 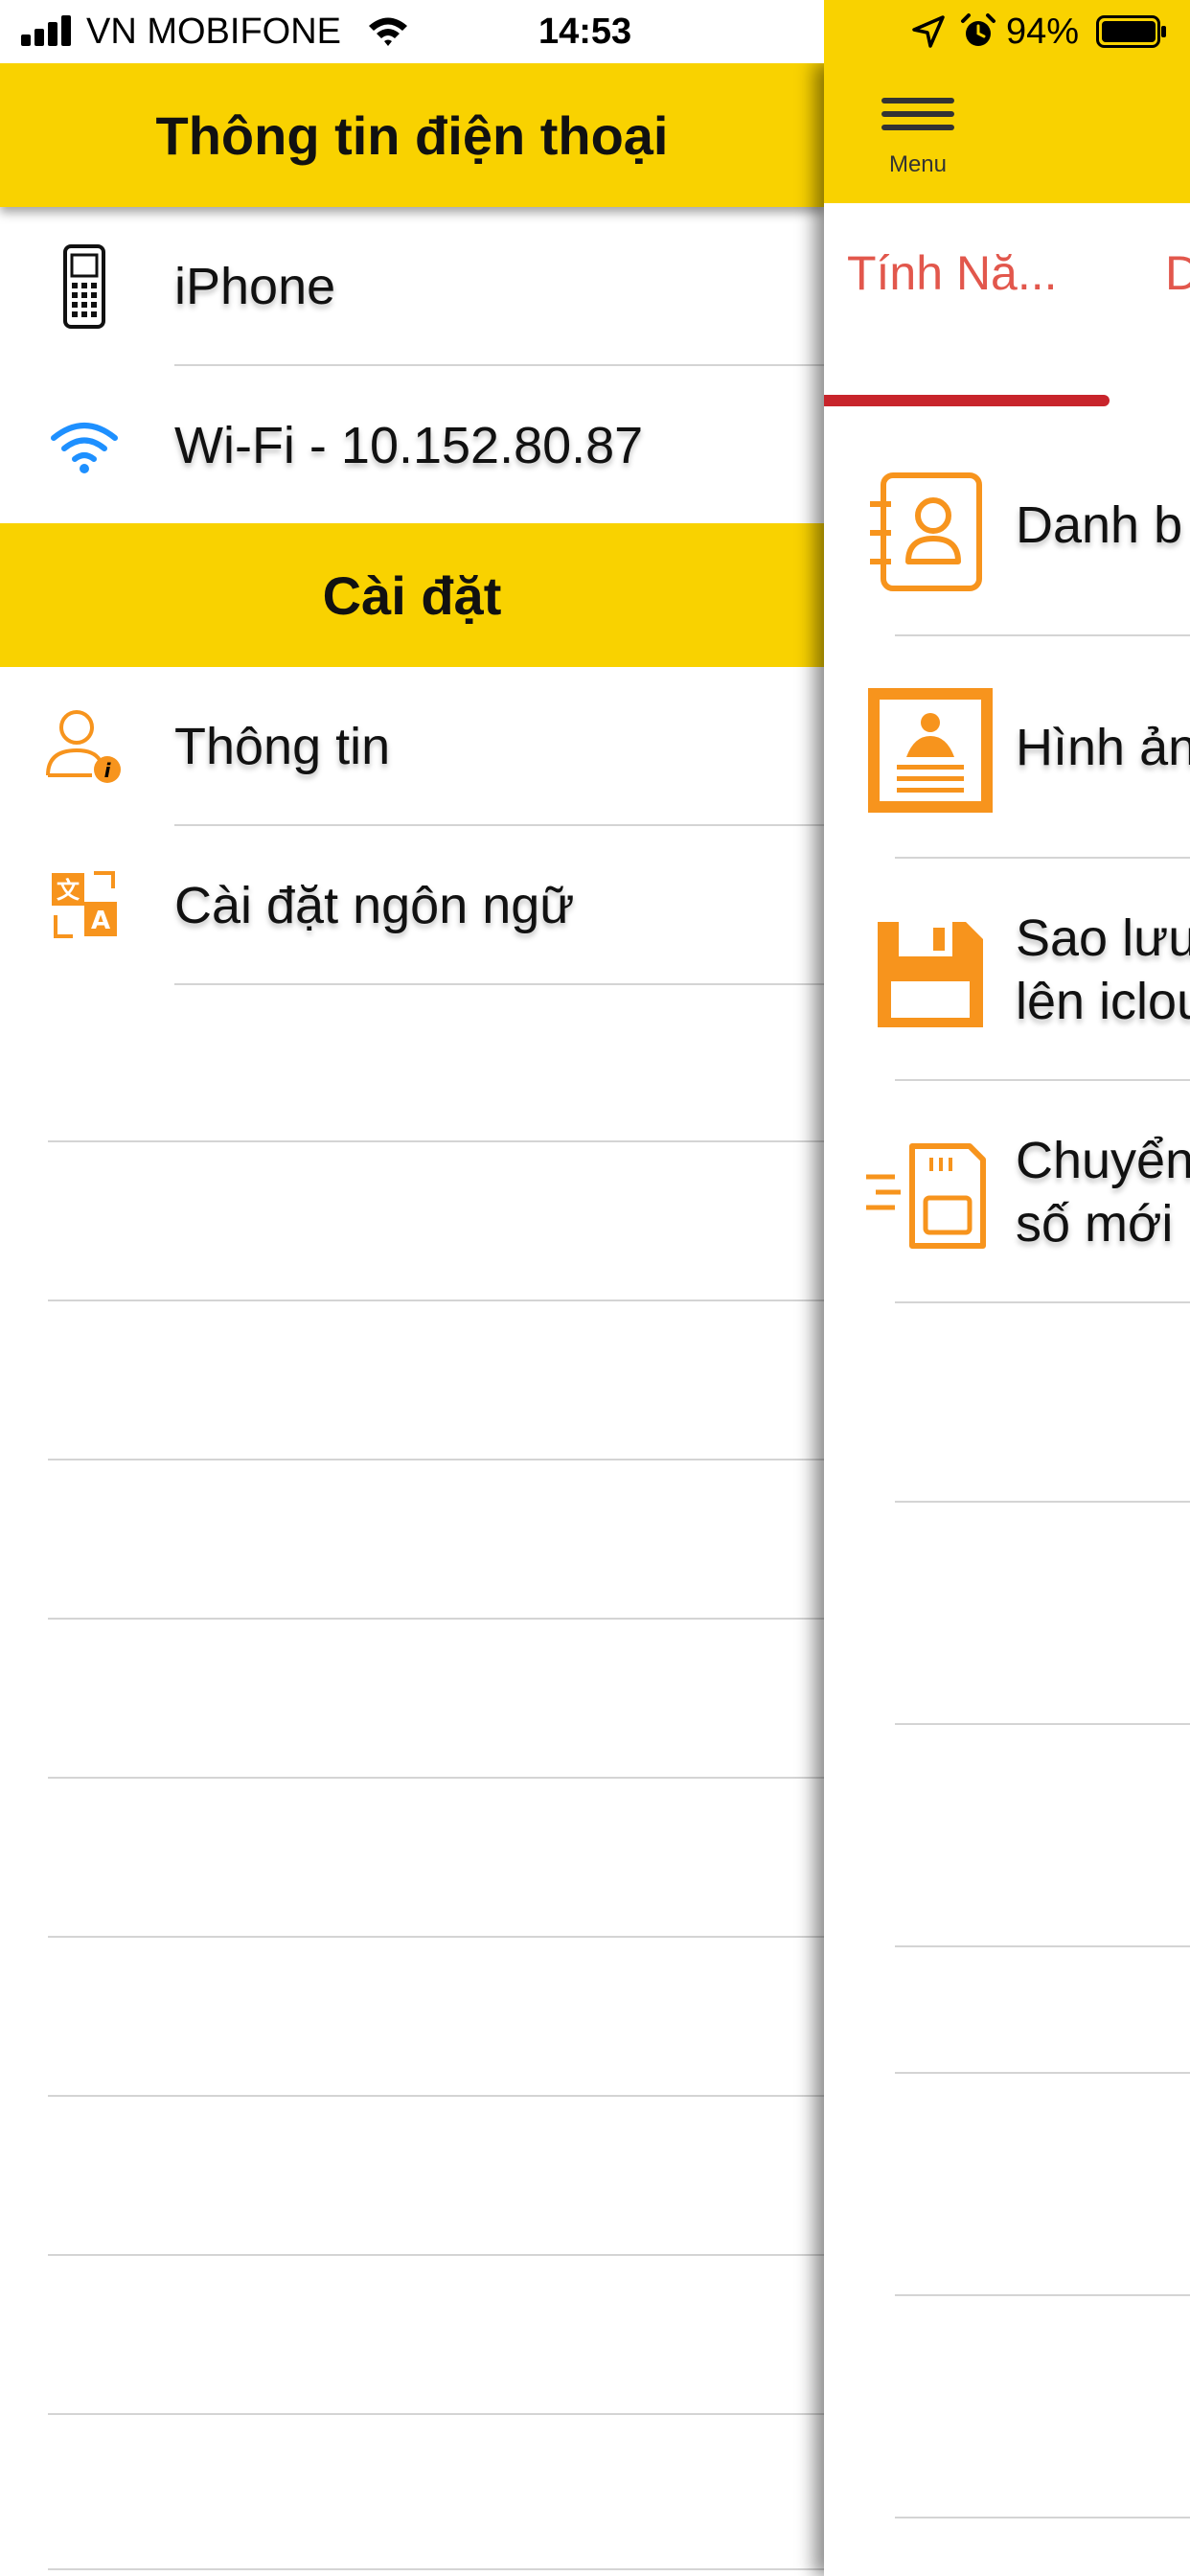 What do you see at coordinates (585, 32) in the screenshot?
I see `clock-time: 14:53` at bounding box center [585, 32].